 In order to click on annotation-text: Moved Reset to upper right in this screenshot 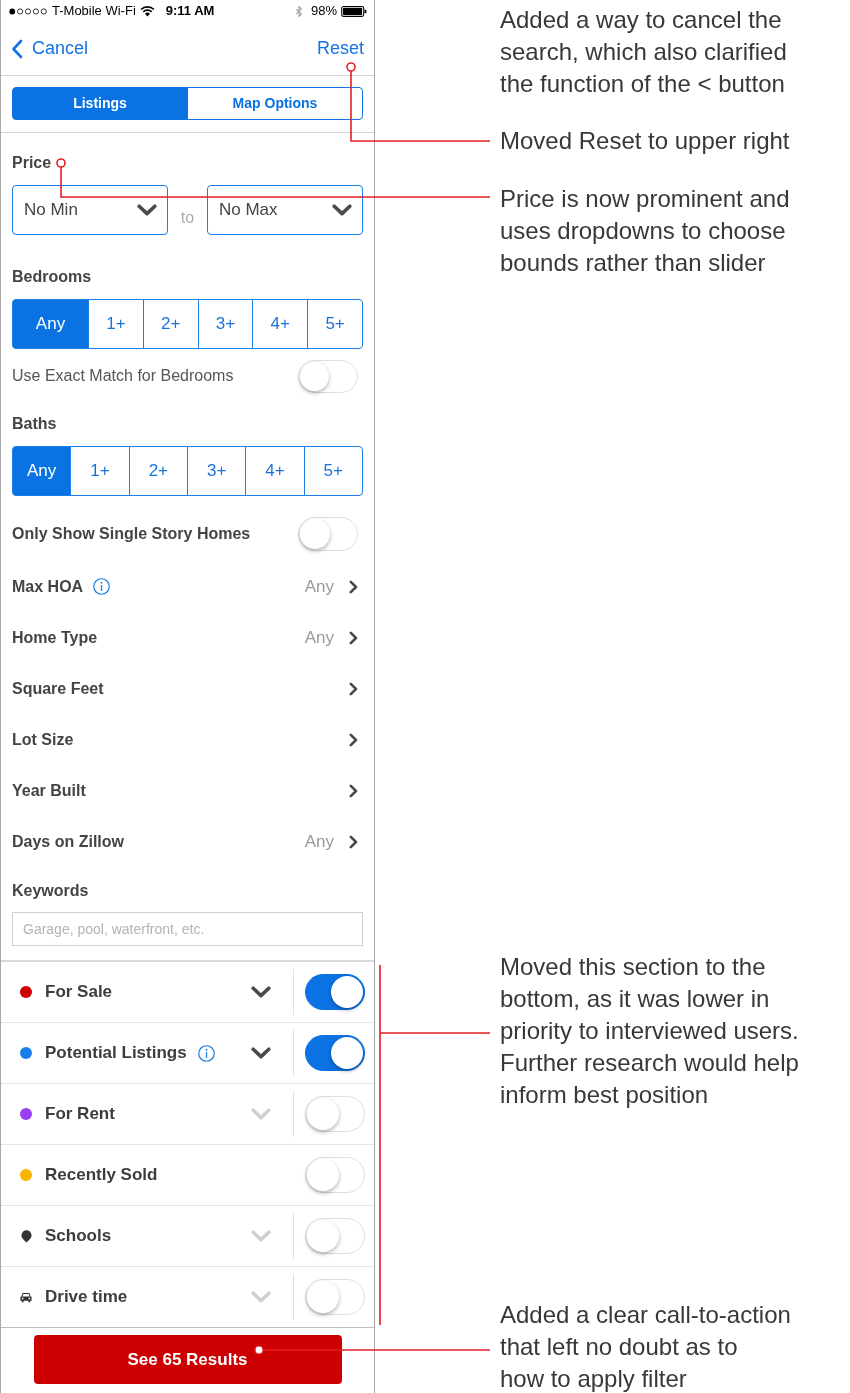, I will do `click(645, 141)`.